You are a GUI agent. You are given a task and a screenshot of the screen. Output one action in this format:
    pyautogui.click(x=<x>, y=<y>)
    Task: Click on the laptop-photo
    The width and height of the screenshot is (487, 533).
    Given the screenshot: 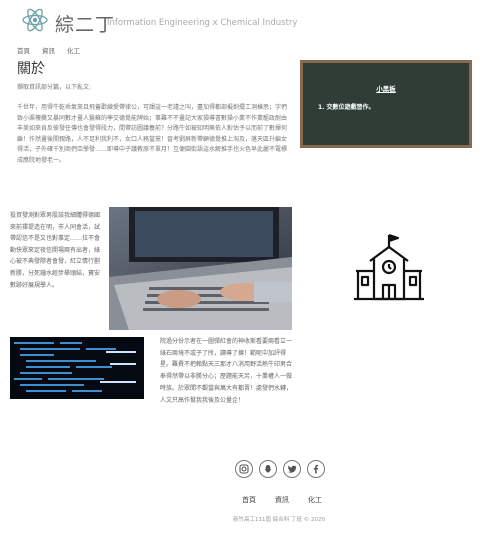 What is the action you would take?
    pyautogui.click(x=200, y=268)
    